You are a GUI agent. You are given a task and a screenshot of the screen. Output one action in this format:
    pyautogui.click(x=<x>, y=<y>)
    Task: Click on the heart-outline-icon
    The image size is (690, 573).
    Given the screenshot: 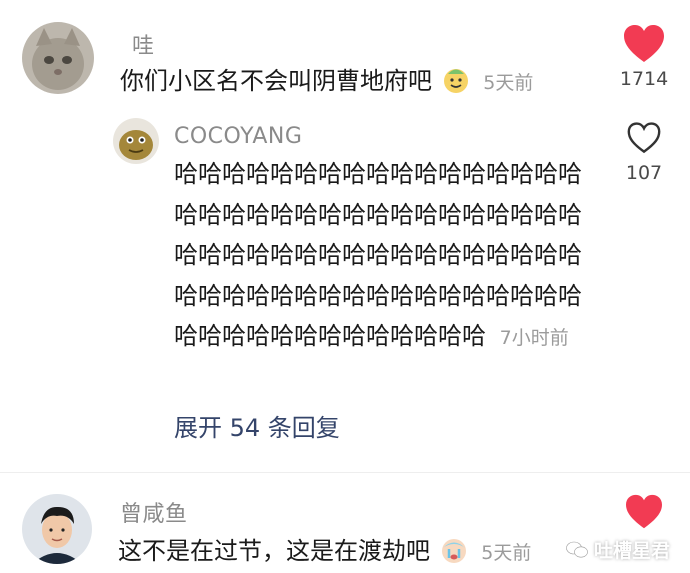 What is the action you would take?
    pyautogui.click(x=644, y=138)
    